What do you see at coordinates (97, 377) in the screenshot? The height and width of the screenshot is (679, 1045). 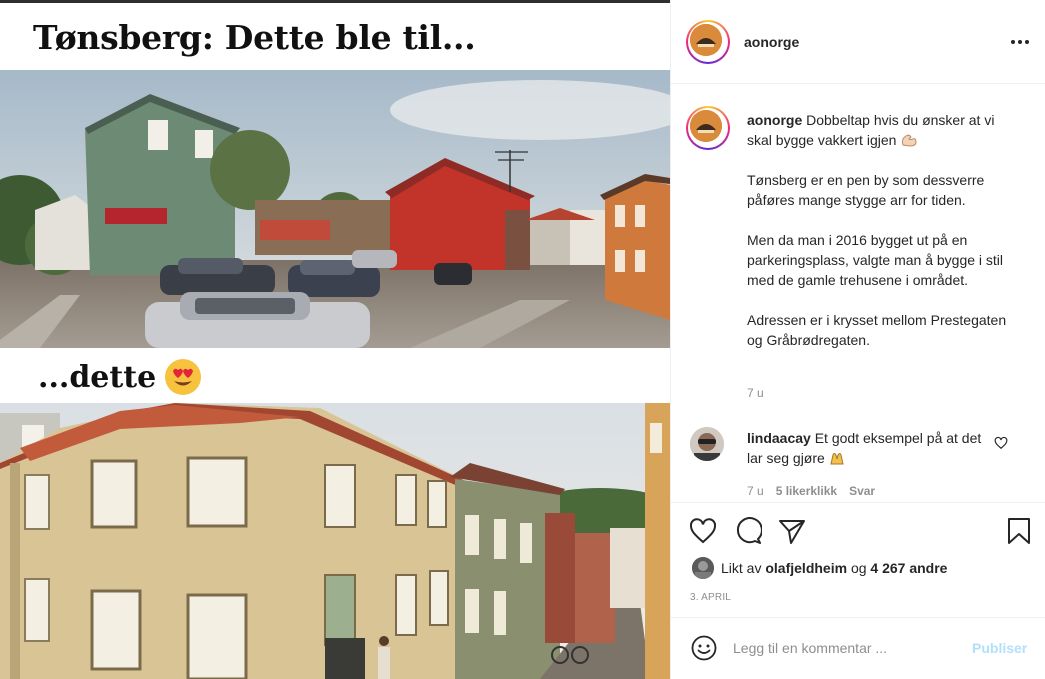 I see `image-caption-mid-text: ...dette` at bounding box center [97, 377].